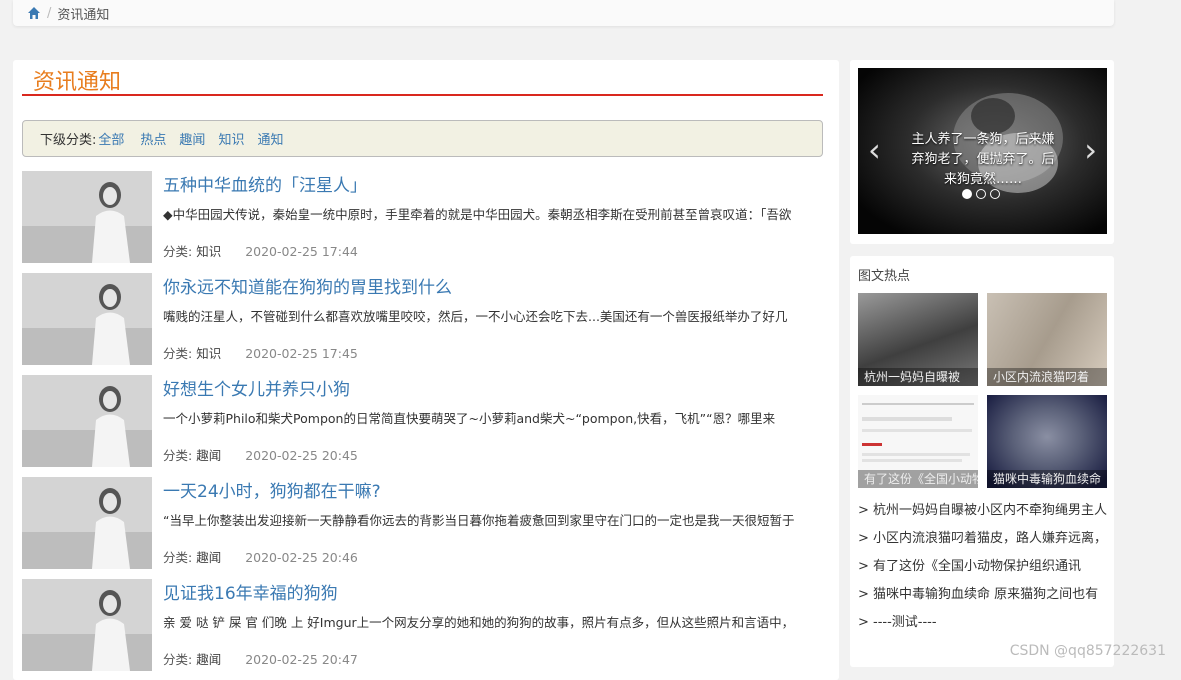 This screenshot has height=680, width=1181. What do you see at coordinates (68, 138) in the screenshot?
I see `subcategory-label: 下级分类:` at bounding box center [68, 138].